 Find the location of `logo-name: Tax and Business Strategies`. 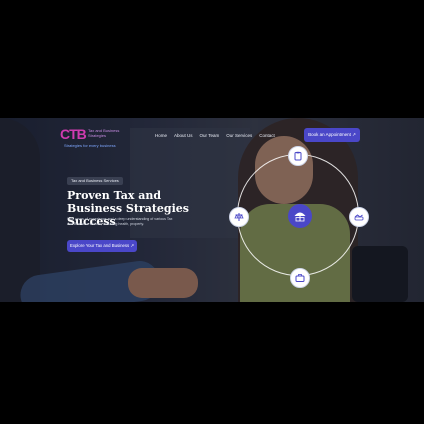

logo-name: Tax and Business Strategies is located at coordinates (104, 133).